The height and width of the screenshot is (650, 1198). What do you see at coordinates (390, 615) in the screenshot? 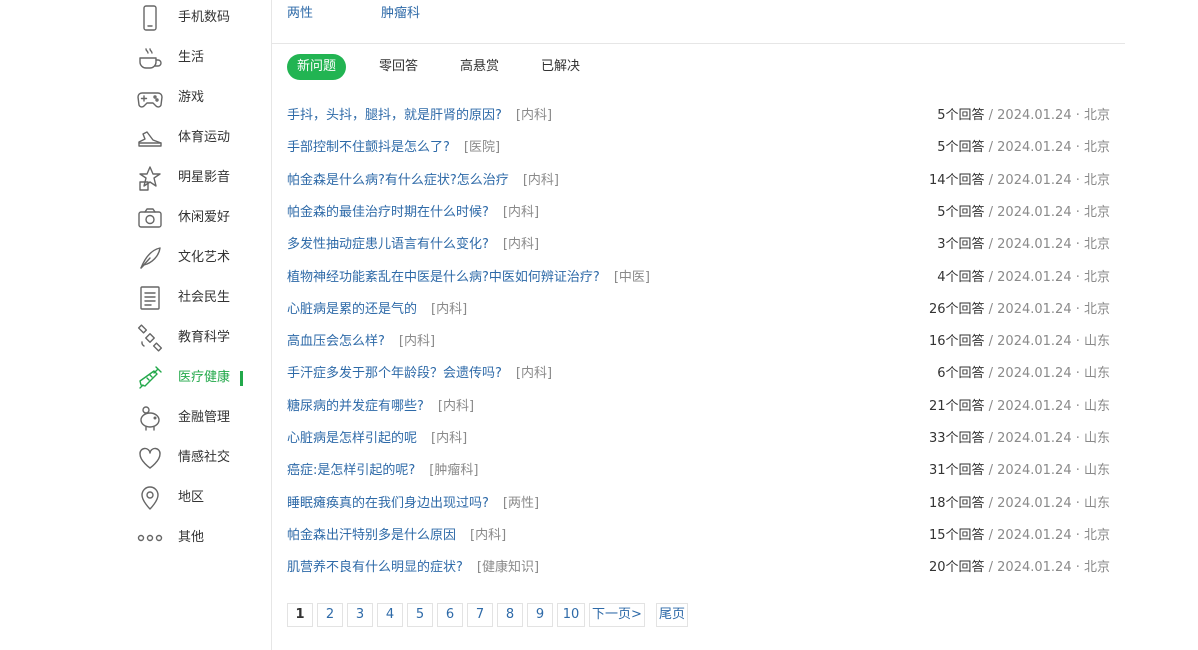
I see `page-button-4: 4` at bounding box center [390, 615].